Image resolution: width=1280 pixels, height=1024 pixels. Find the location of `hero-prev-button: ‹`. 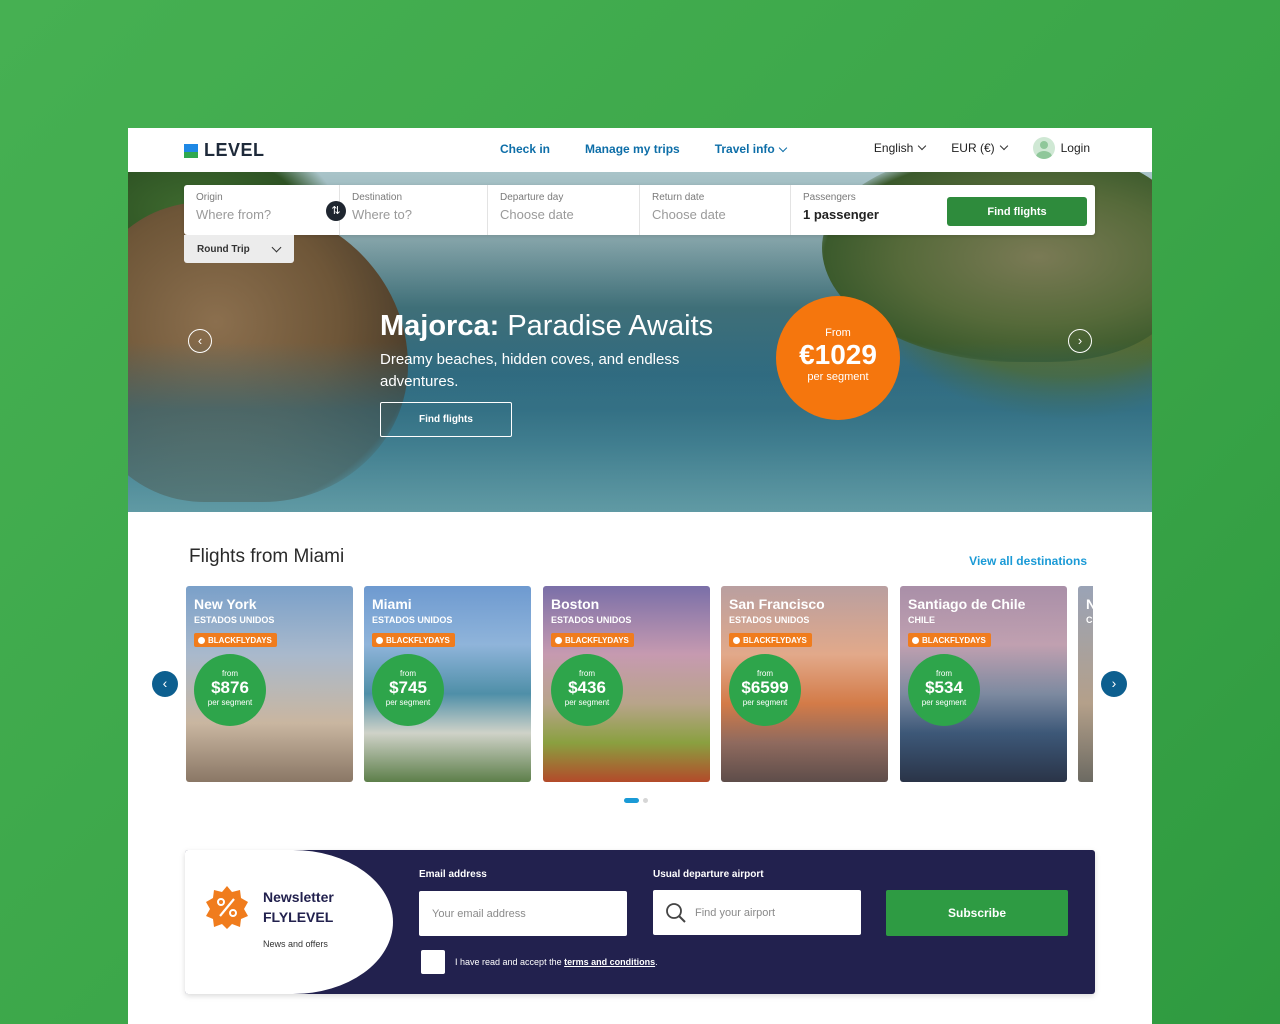

hero-prev-button: ‹ is located at coordinates (200, 341).